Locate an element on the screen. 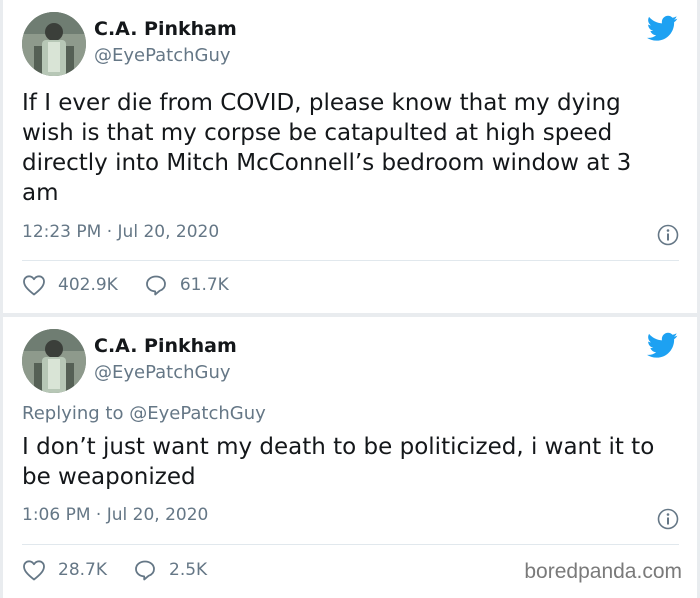 The width and height of the screenshot is (700, 598). watermark: boredpanda.com is located at coordinates (603, 571).